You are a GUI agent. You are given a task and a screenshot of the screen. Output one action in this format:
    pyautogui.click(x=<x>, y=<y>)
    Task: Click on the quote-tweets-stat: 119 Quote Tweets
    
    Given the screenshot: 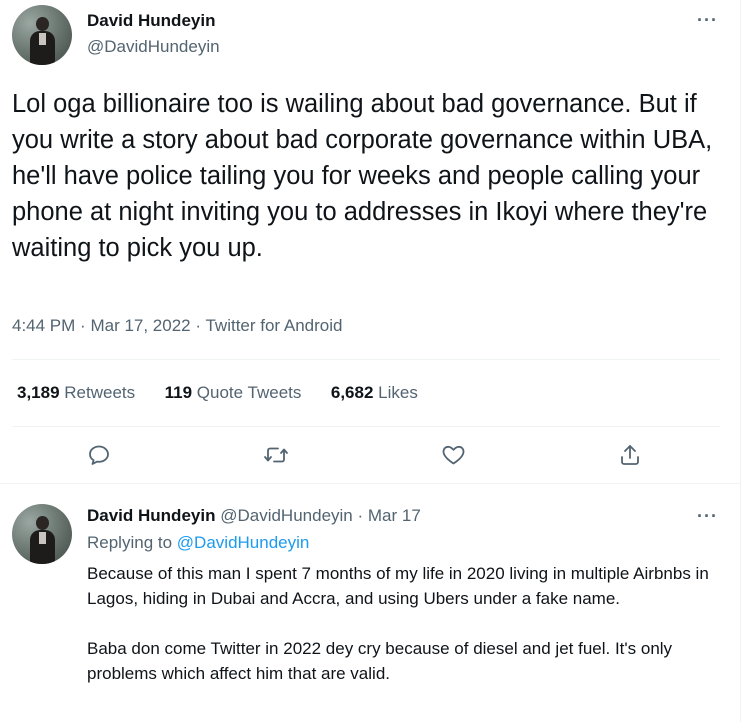 What is the action you would take?
    pyautogui.click(x=233, y=392)
    